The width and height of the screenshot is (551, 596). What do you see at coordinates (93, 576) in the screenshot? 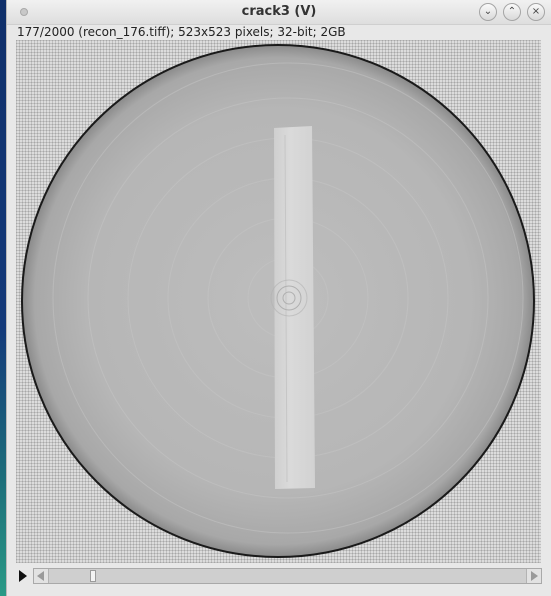
I see `slice-scroll-thumb` at bounding box center [93, 576].